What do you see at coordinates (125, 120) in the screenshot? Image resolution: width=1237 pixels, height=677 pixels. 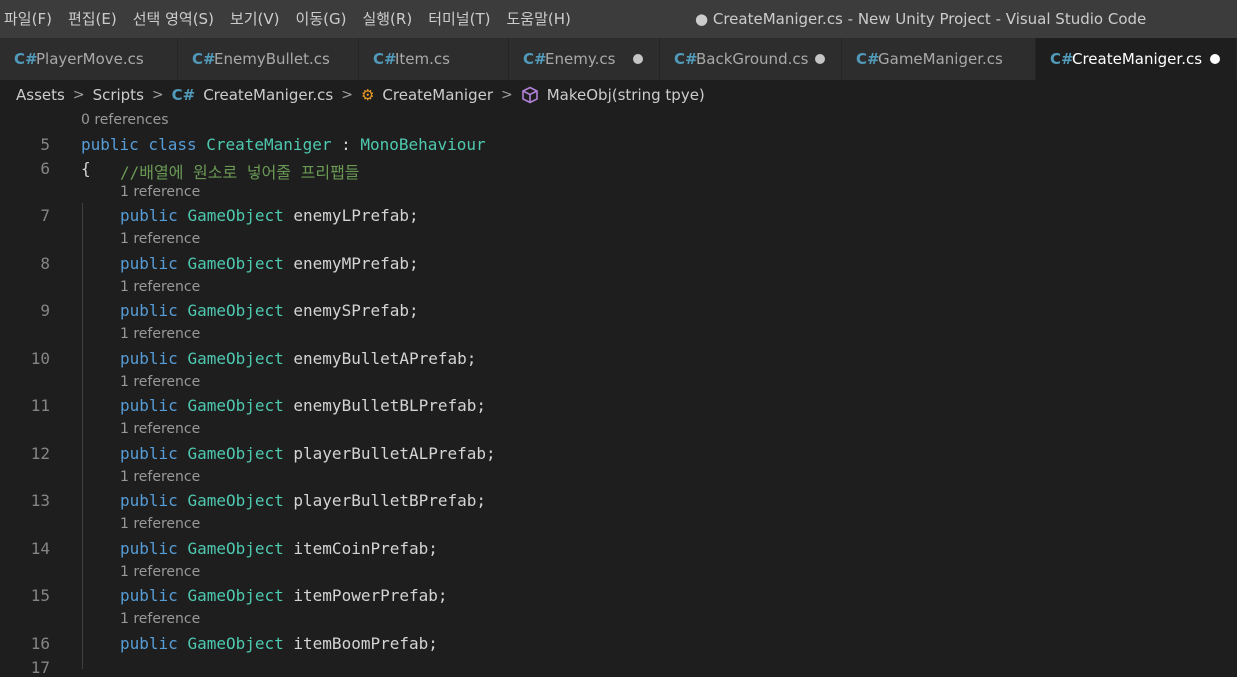 I see `codelens-references: 0 references` at bounding box center [125, 120].